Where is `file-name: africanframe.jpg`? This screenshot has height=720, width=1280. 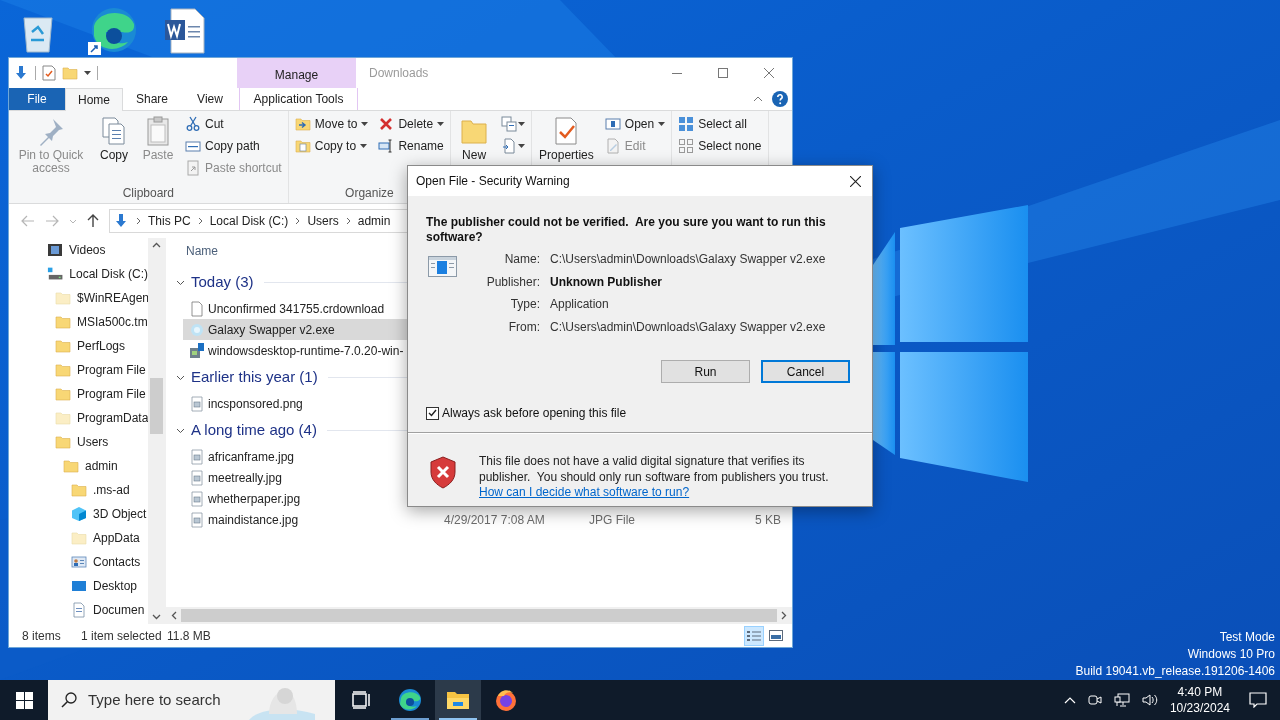 file-name: africanframe.jpg is located at coordinates (252, 457).